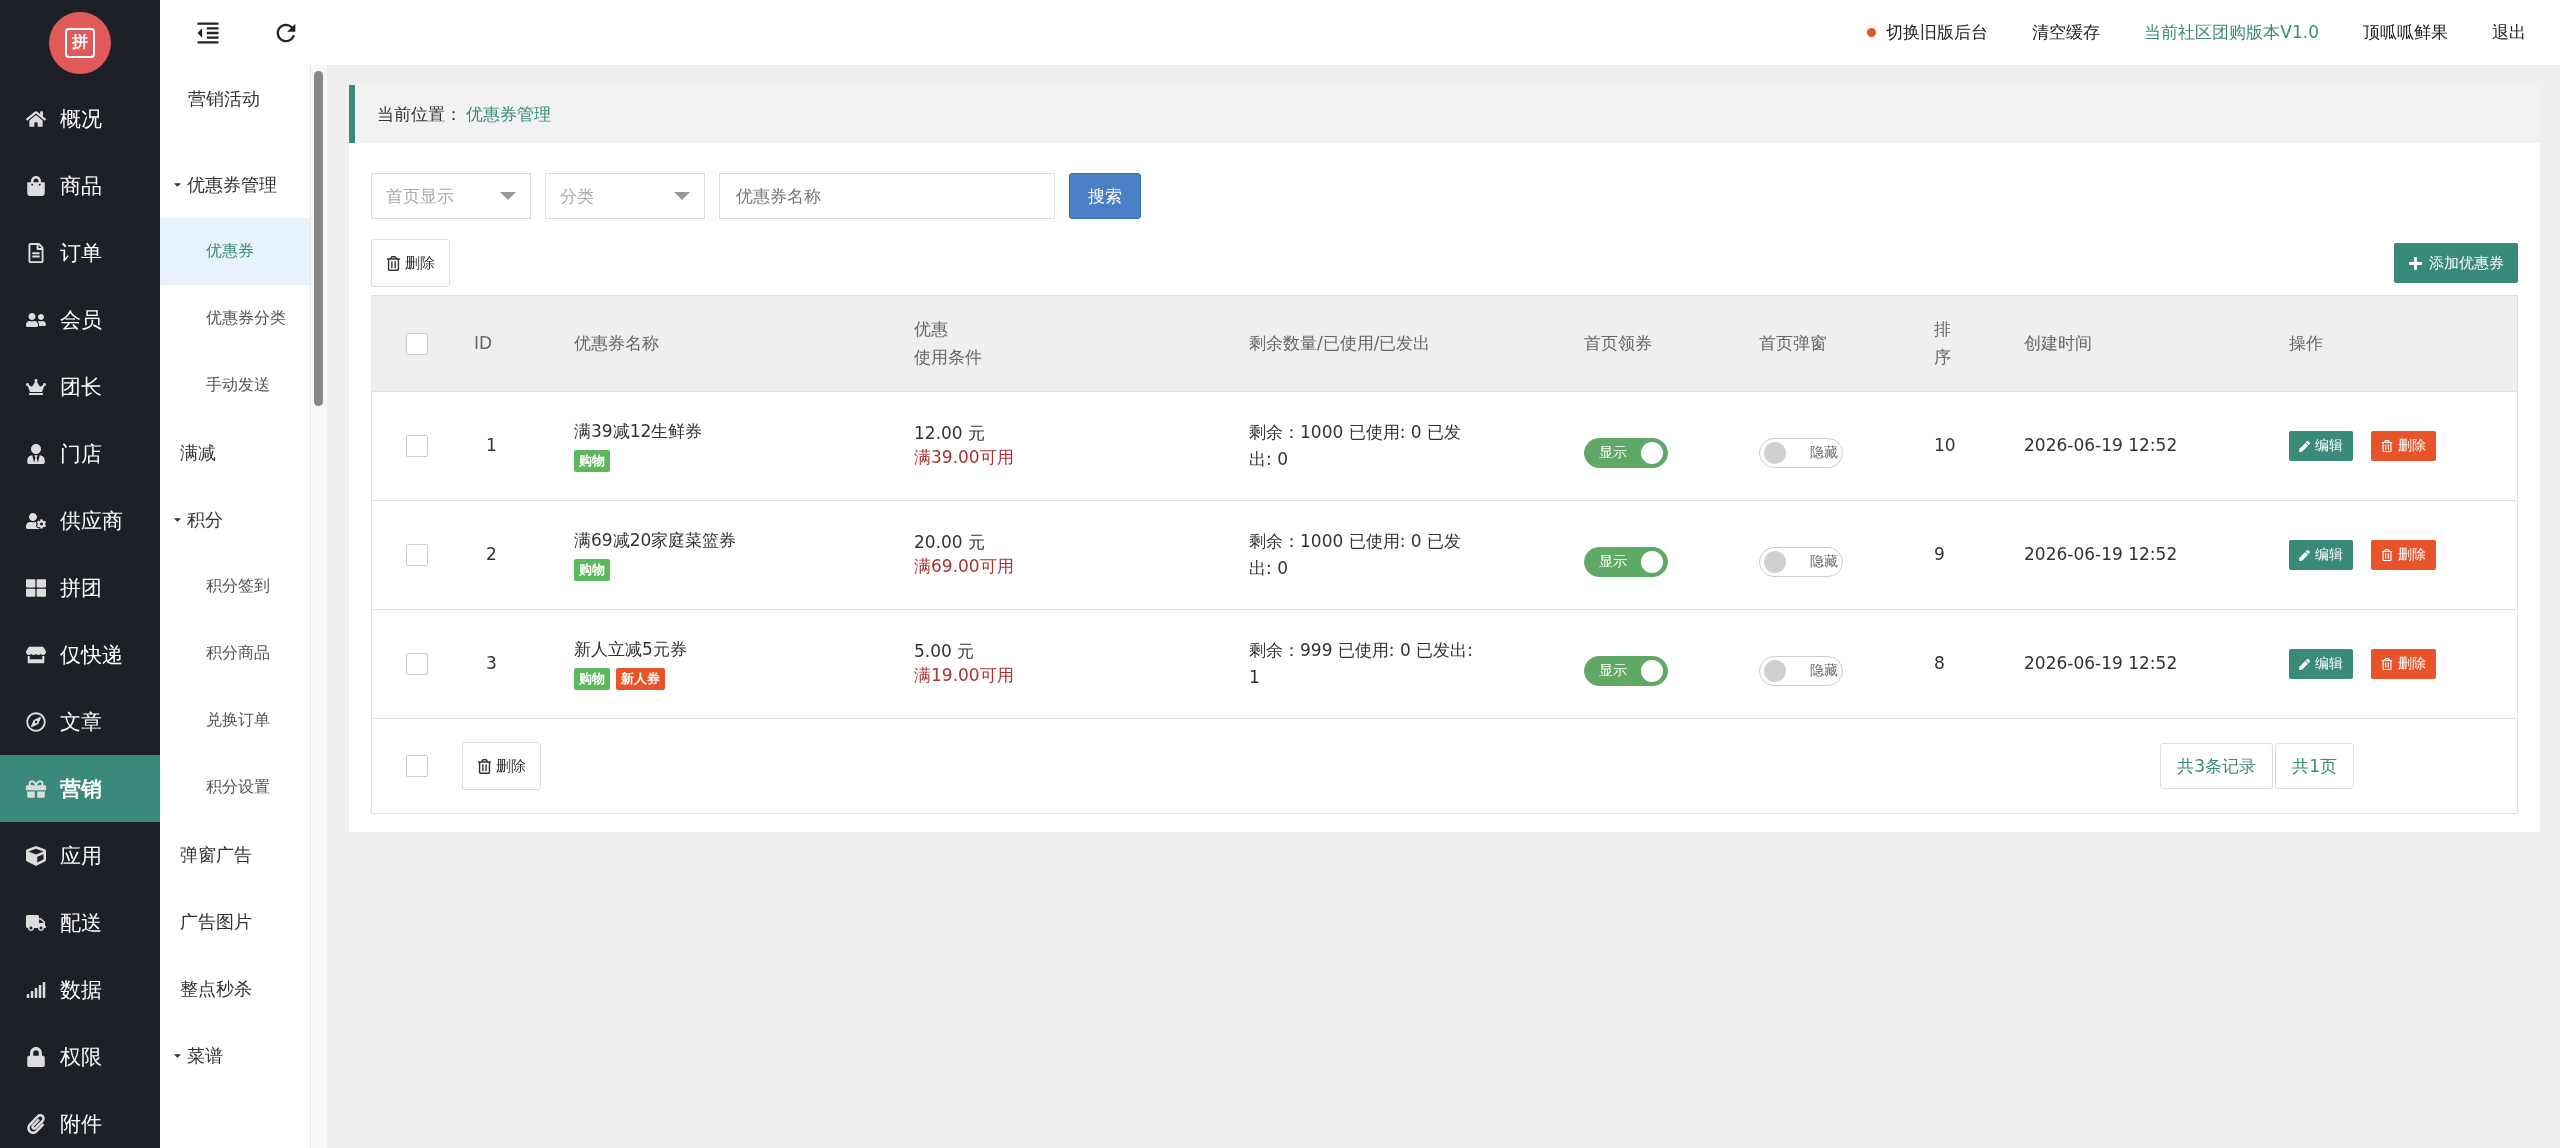  I want to click on nav-item: 配送, so click(80, 922).